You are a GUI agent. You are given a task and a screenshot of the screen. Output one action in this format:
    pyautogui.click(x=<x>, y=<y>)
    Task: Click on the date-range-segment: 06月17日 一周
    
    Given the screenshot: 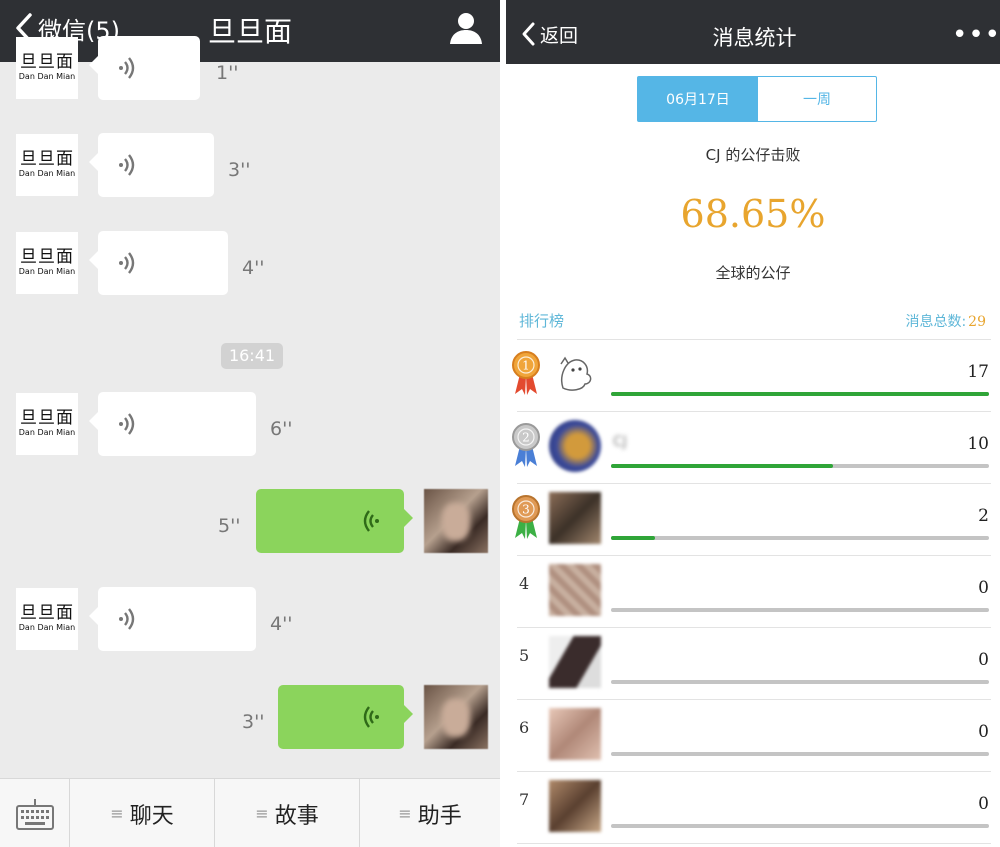 What is the action you would take?
    pyautogui.click(x=757, y=99)
    